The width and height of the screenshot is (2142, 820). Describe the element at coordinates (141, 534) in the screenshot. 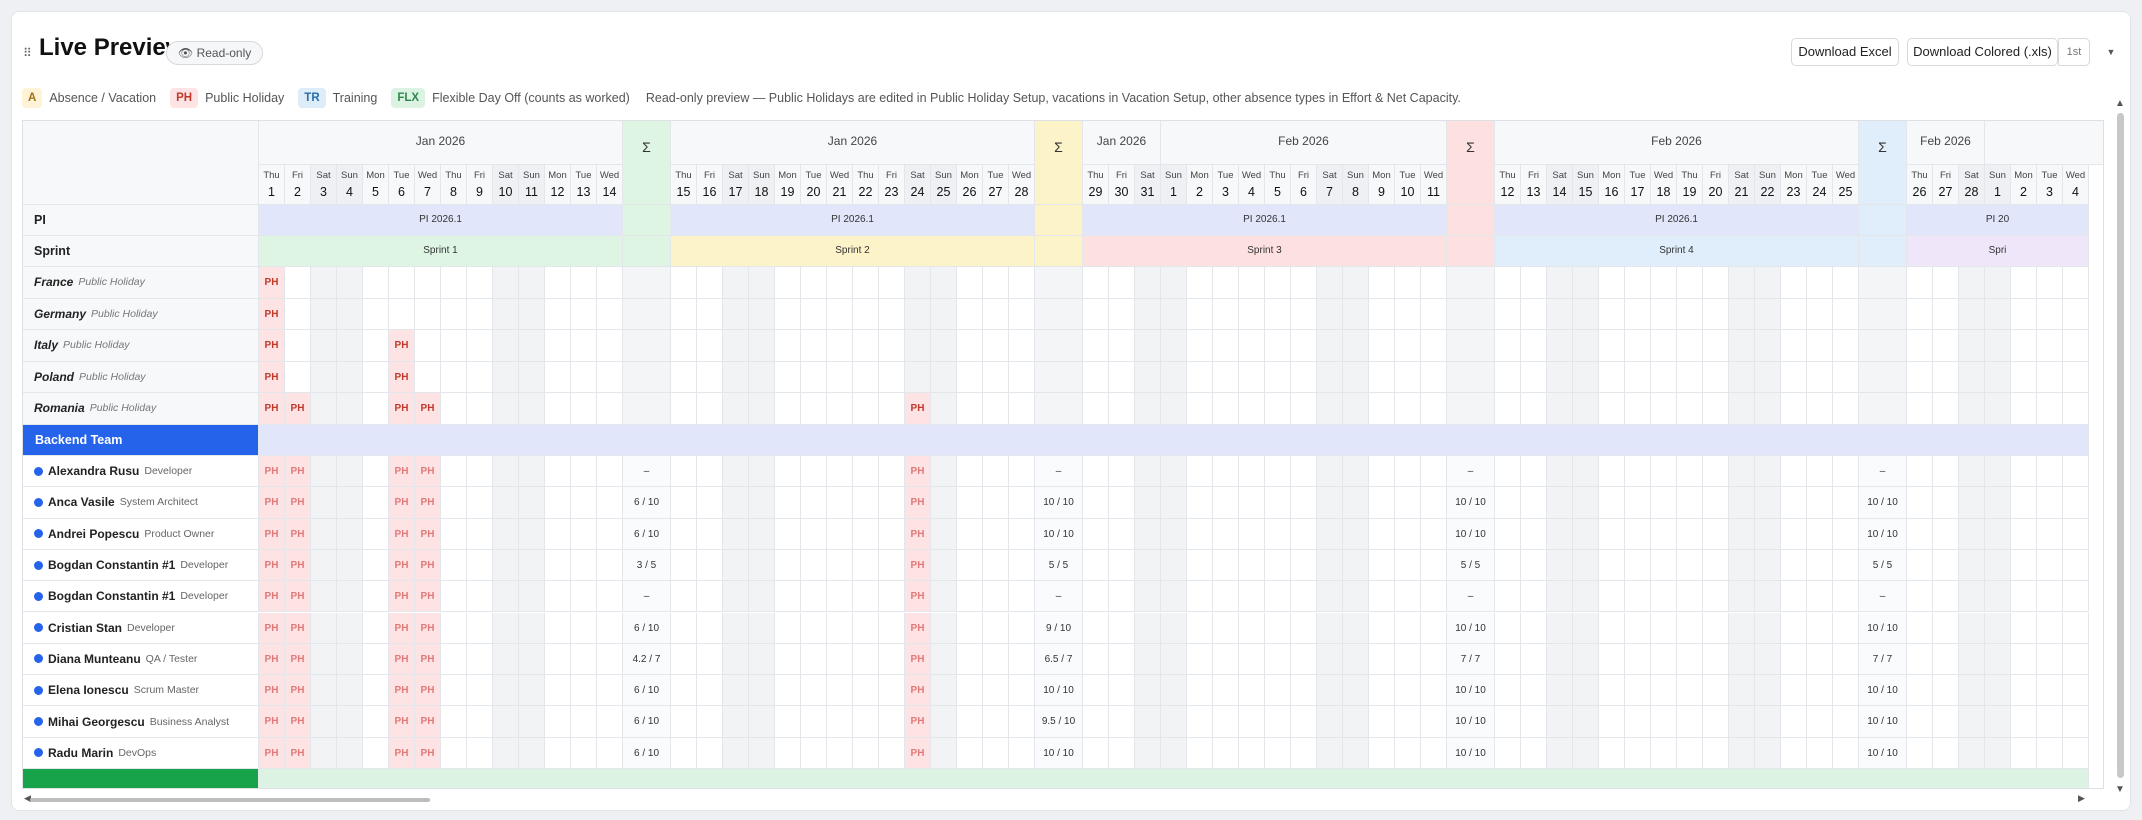

I see `member-row-label: Andrei Popescu Product Owner` at that location.